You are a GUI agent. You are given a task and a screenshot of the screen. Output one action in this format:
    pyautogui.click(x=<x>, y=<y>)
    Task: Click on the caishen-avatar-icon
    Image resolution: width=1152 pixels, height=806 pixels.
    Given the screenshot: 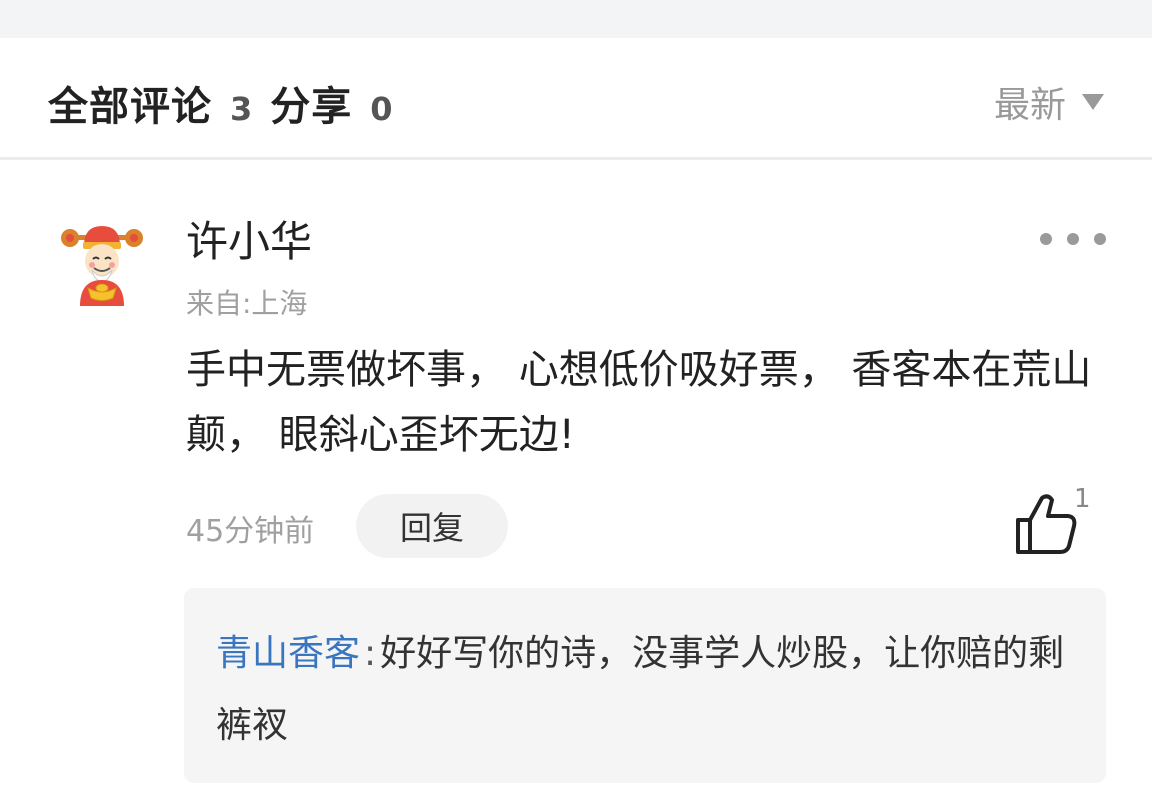 What is the action you would take?
    pyautogui.click(x=102, y=266)
    